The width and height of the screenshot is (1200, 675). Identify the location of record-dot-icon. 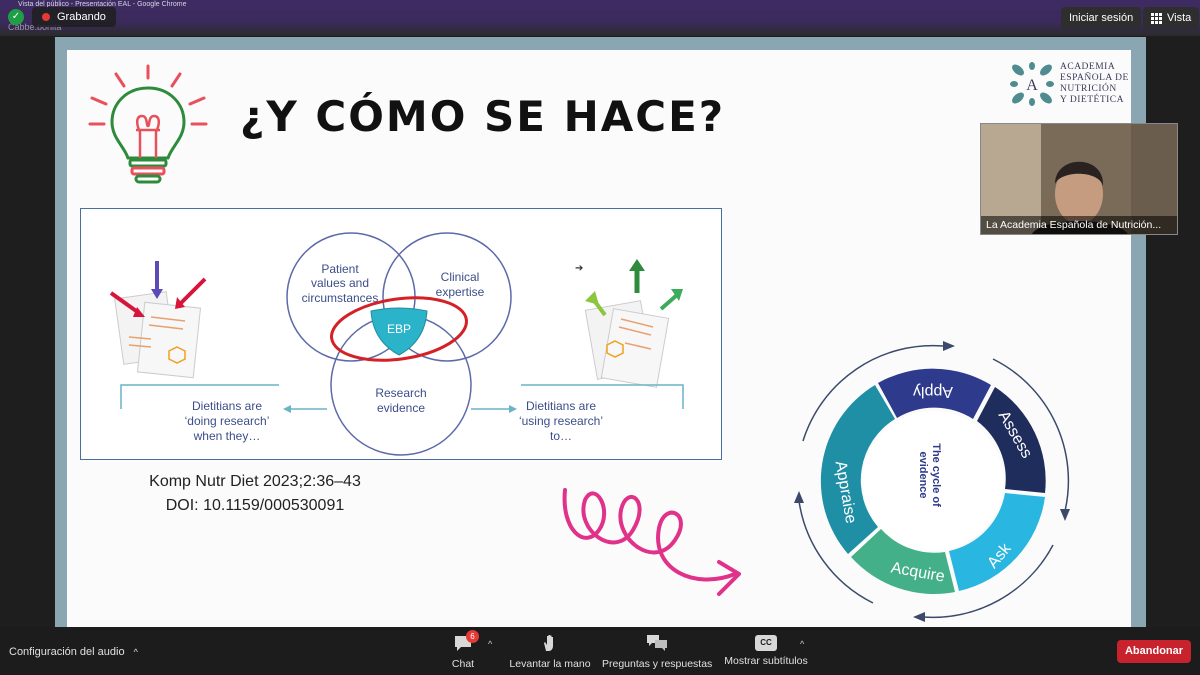
(46, 17).